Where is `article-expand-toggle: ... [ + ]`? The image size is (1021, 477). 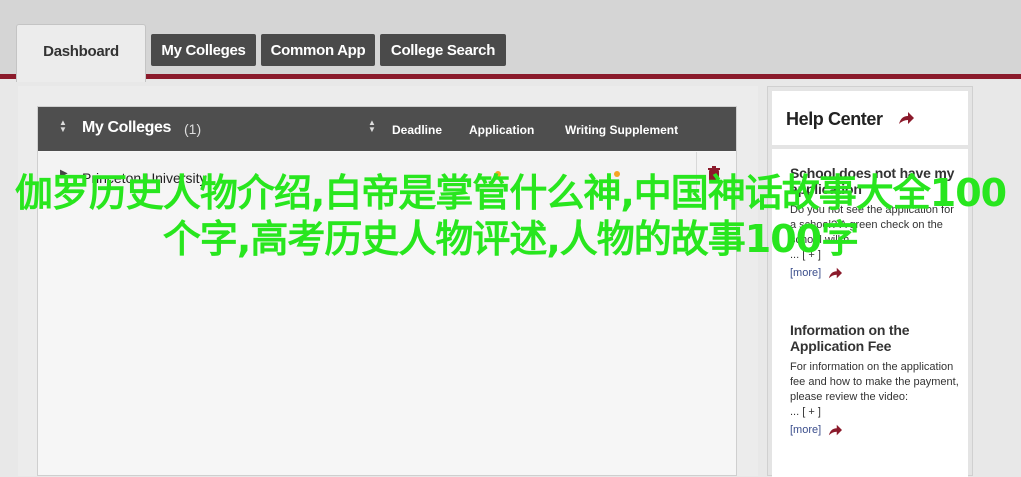 article-expand-toggle: ... [ + ] is located at coordinates (875, 412).